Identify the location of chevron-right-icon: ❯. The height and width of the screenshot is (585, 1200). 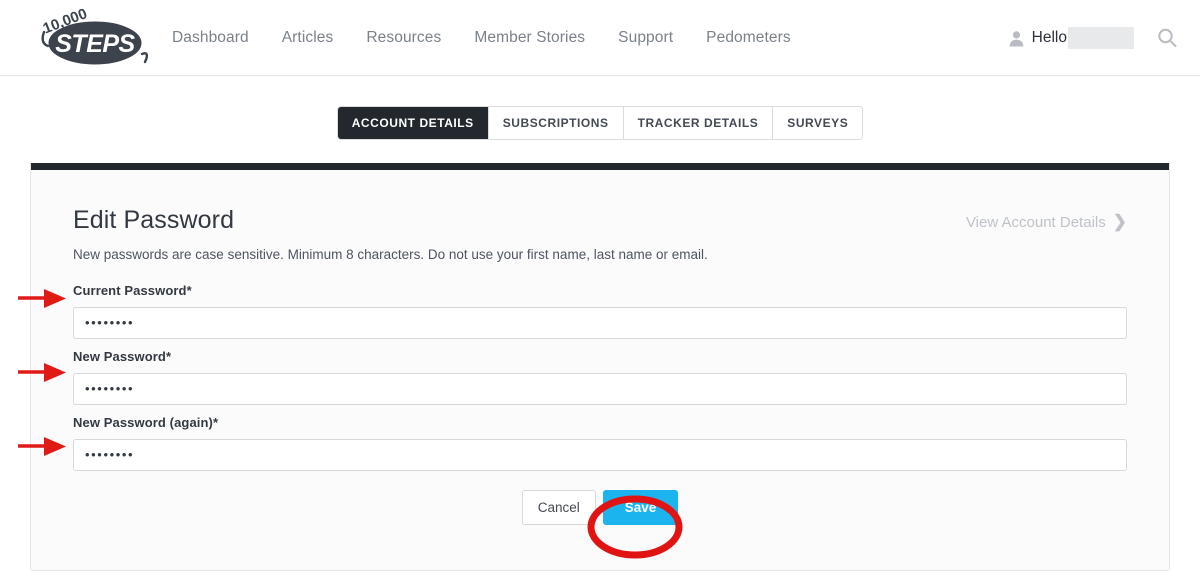
(1119, 221).